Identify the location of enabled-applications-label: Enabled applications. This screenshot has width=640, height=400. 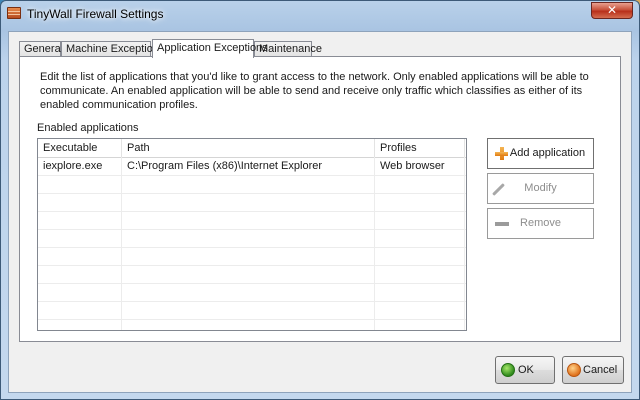
(88, 128).